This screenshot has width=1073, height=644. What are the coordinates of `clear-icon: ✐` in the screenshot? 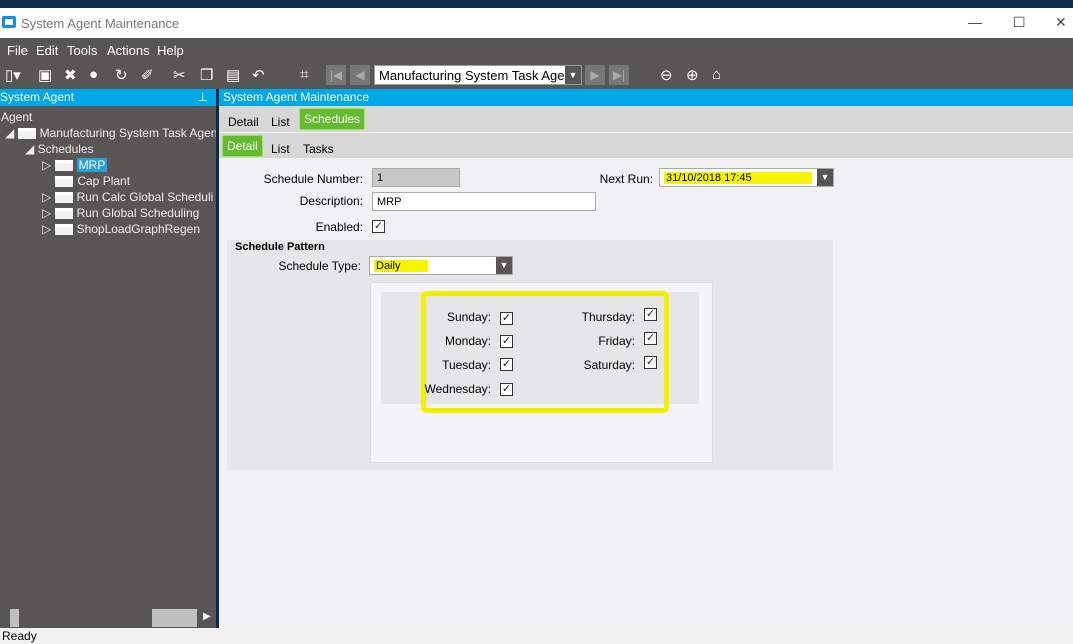 It's located at (147, 75).